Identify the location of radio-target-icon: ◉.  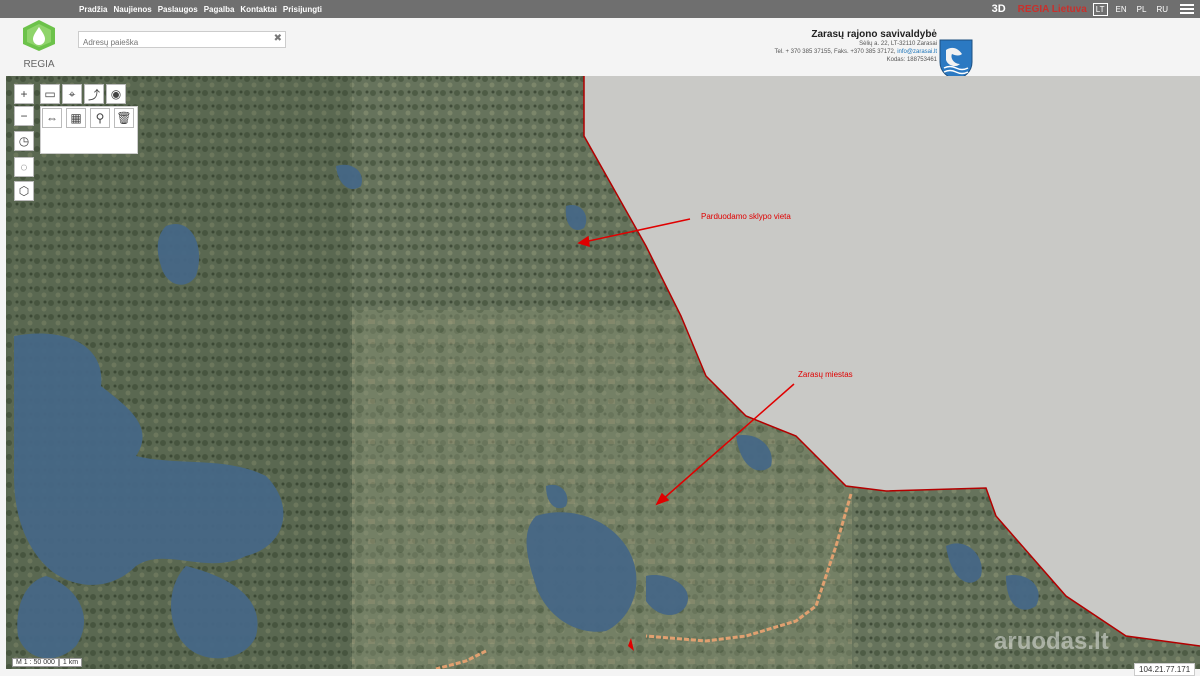
(116, 94).